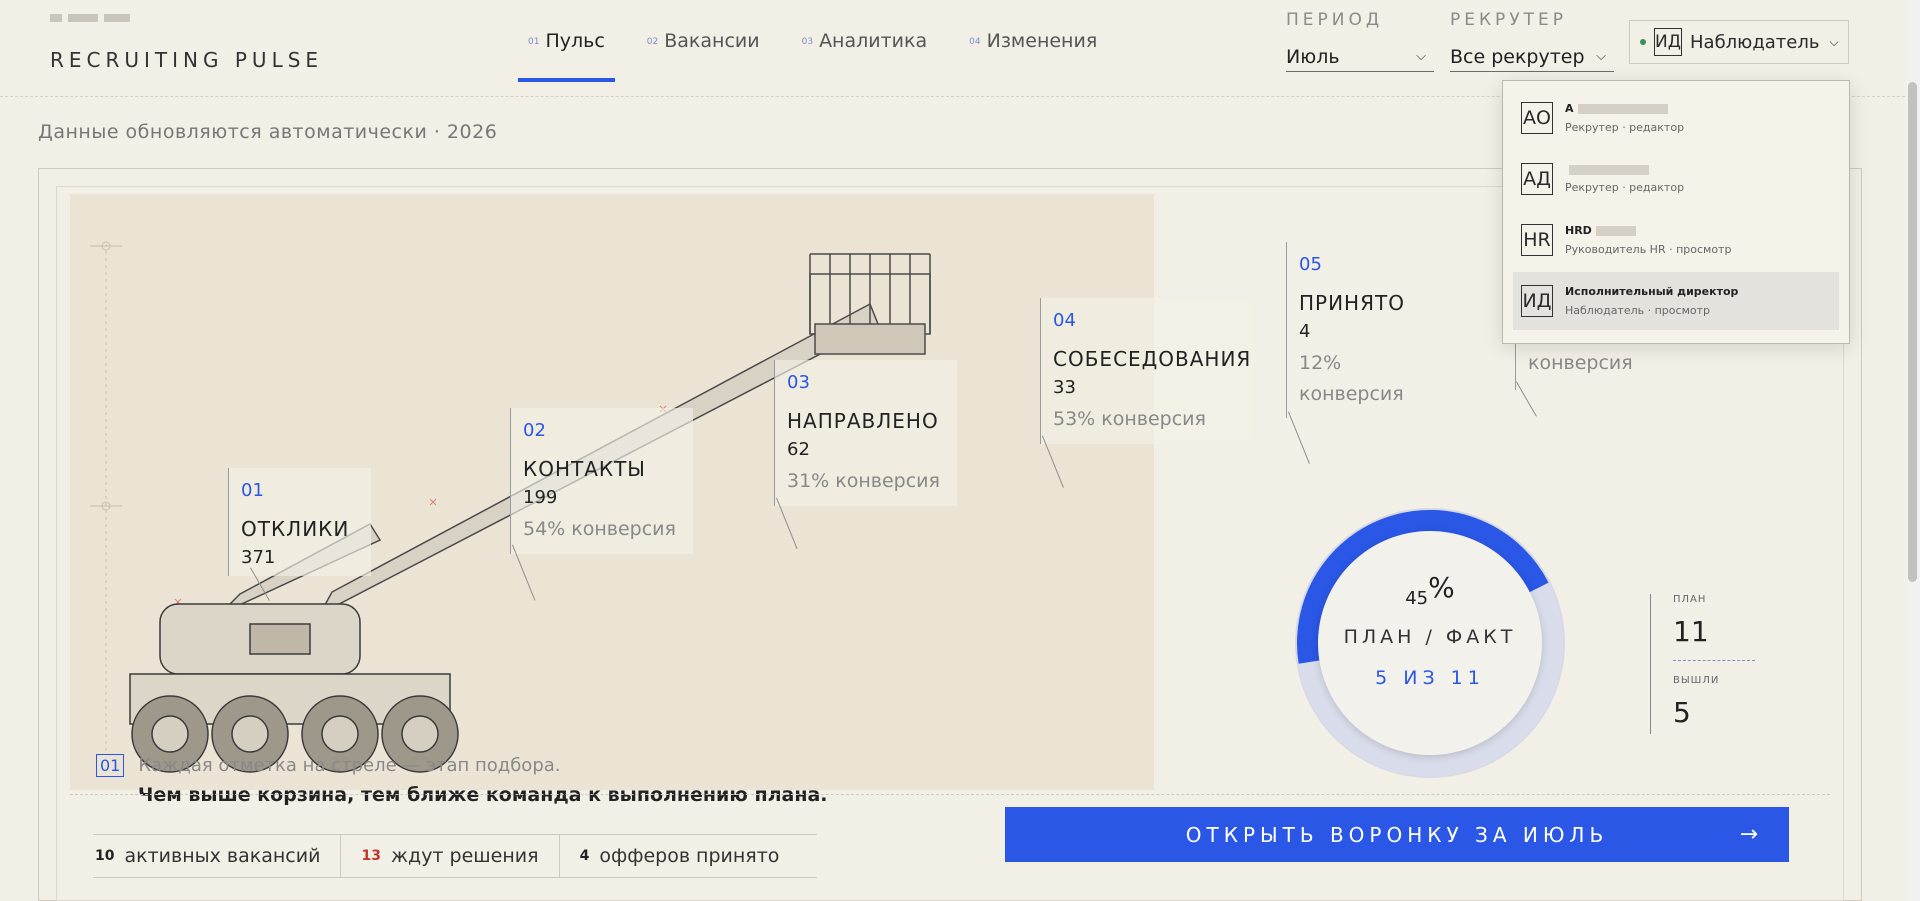 The image size is (1920, 901). I want to click on app-logo: RECRUITING PULSE, so click(186, 60).